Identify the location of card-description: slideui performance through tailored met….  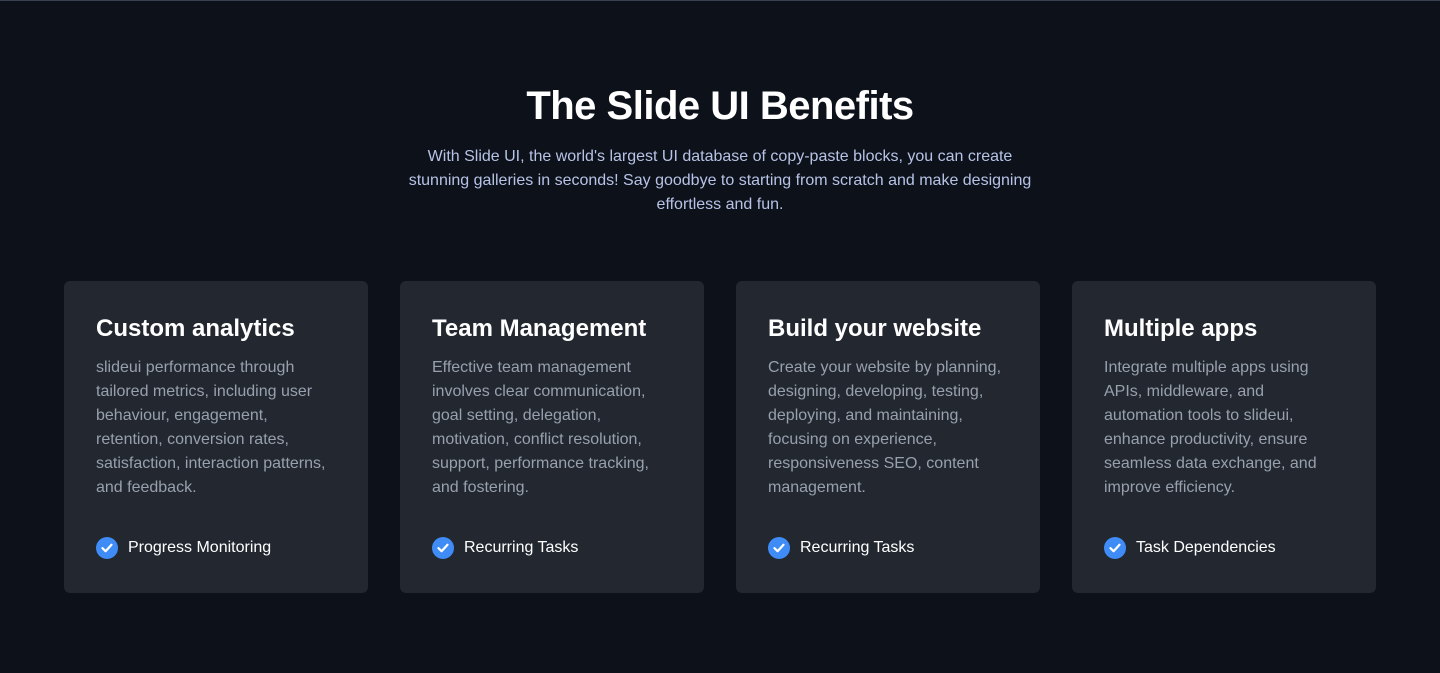
(211, 427).